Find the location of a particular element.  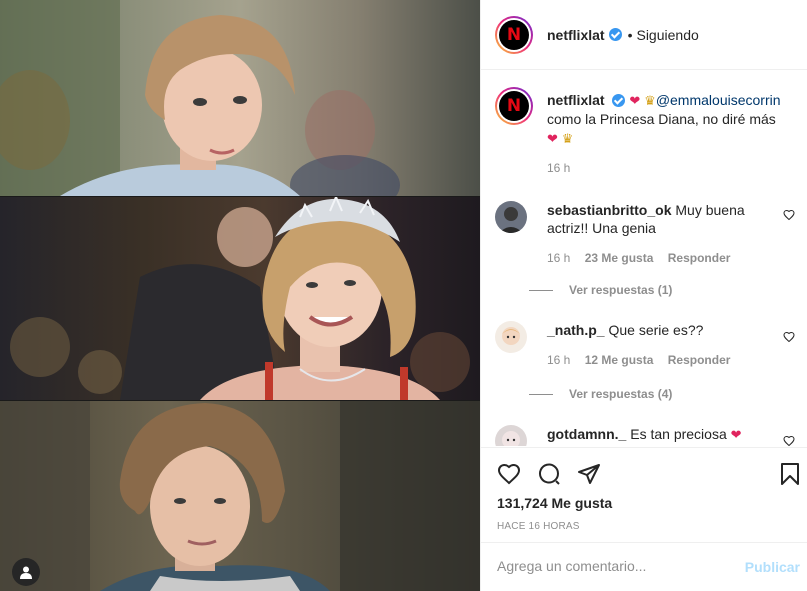

comment-username: gotdamnn._ is located at coordinates (586, 434).